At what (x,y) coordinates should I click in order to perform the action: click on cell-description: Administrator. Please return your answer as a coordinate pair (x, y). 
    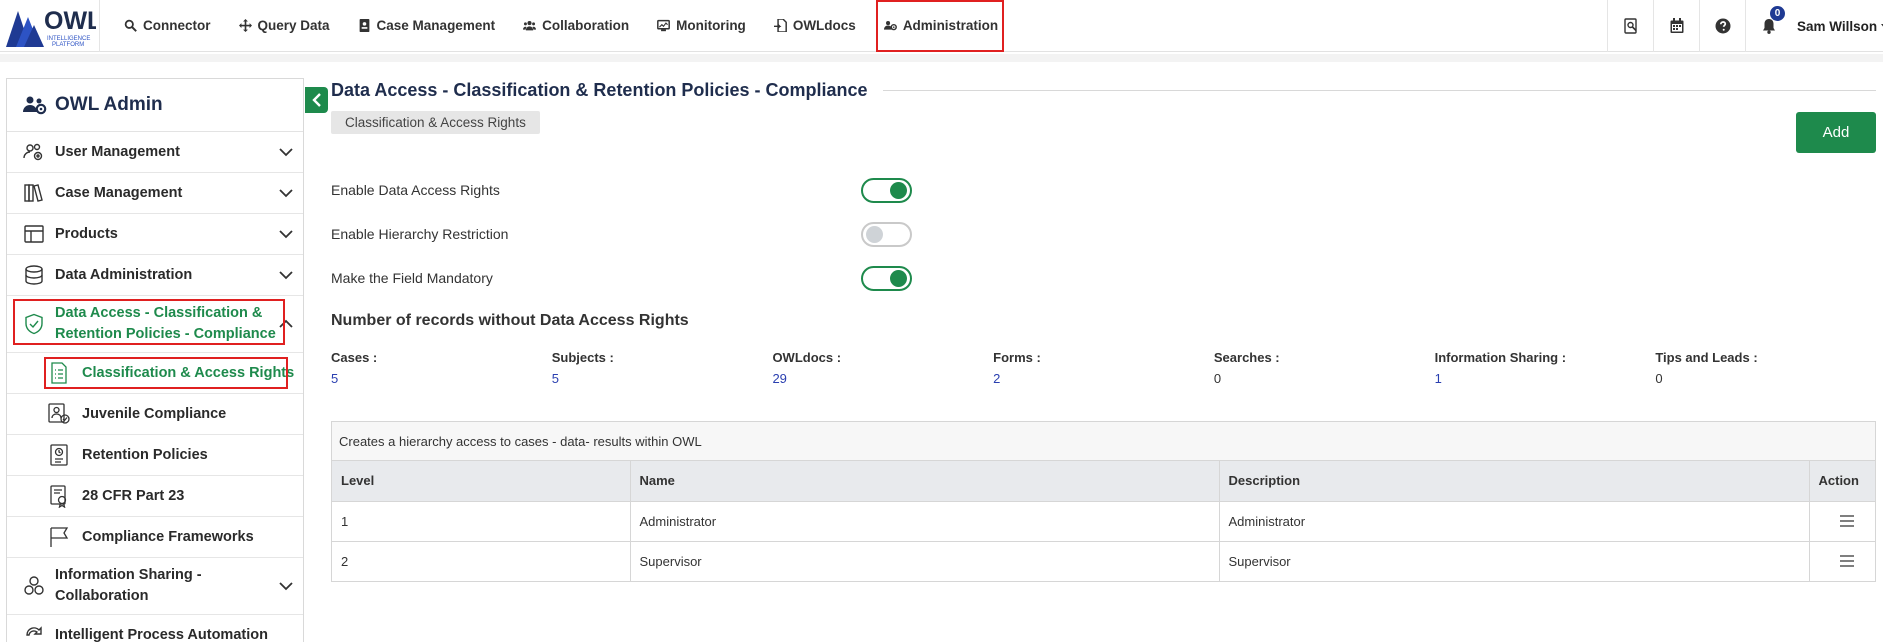
    Looking at the image, I should click on (1514, 521).